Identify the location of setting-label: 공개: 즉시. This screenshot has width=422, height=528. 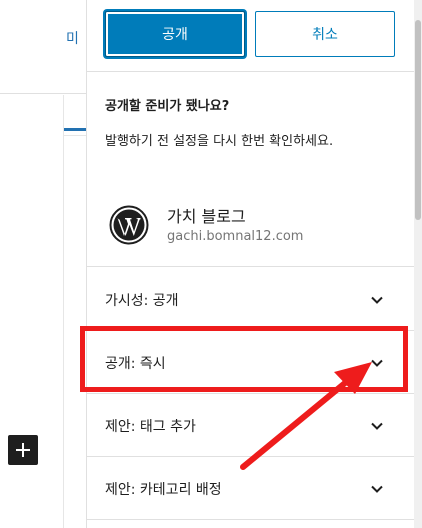
(135, 364).